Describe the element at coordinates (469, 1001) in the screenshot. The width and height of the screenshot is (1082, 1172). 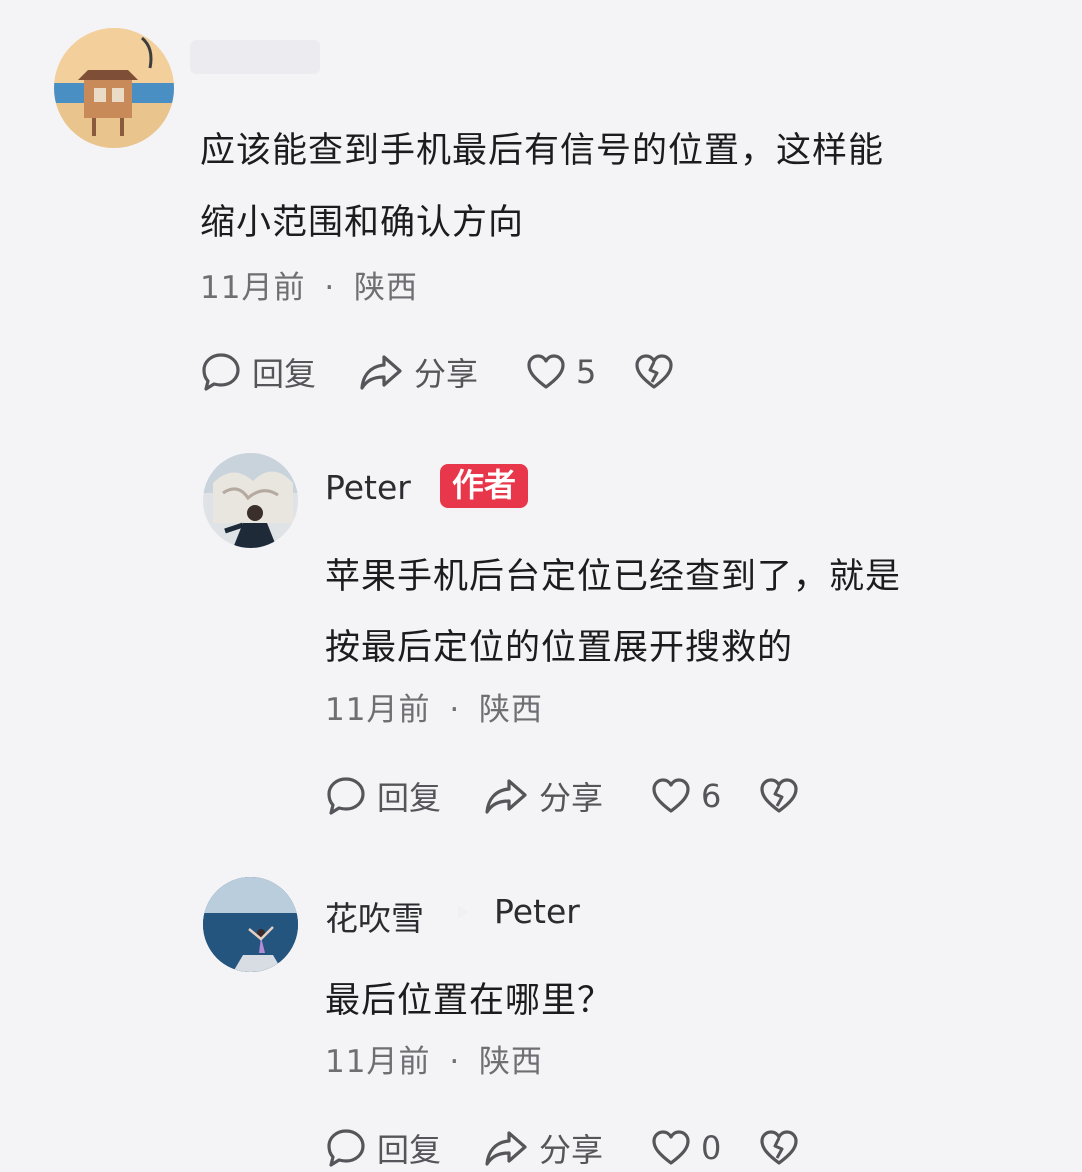
I see `comment-text-line: 最后位置在哪里？` at that location.